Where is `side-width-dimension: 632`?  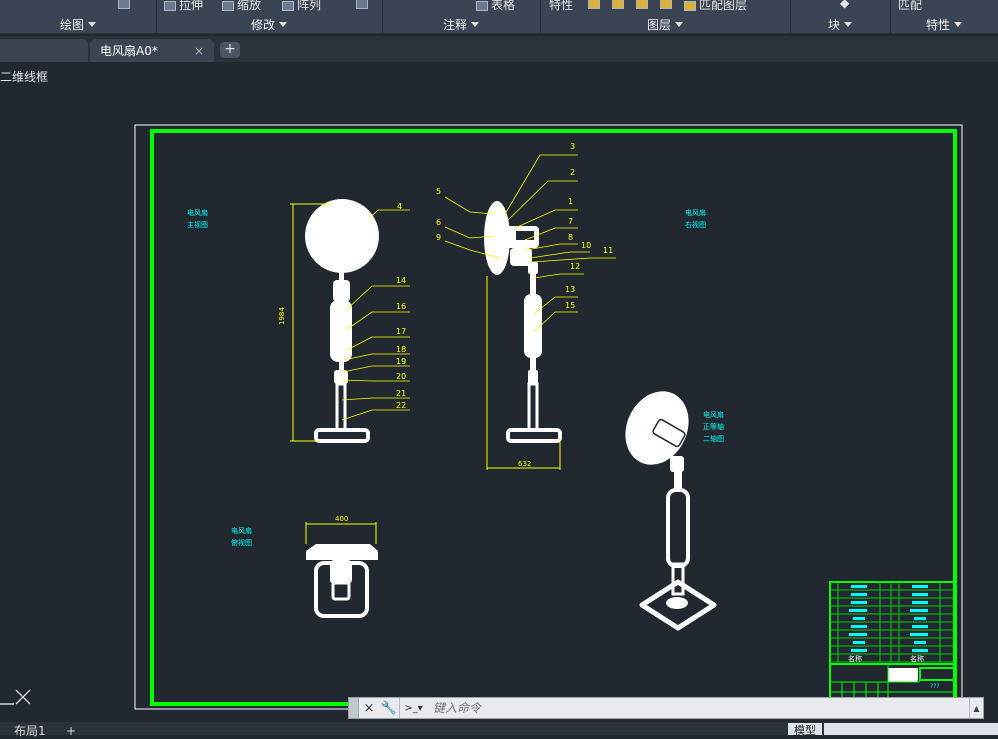 side-width-dimension: 632 is located at coordinates (524, 464).